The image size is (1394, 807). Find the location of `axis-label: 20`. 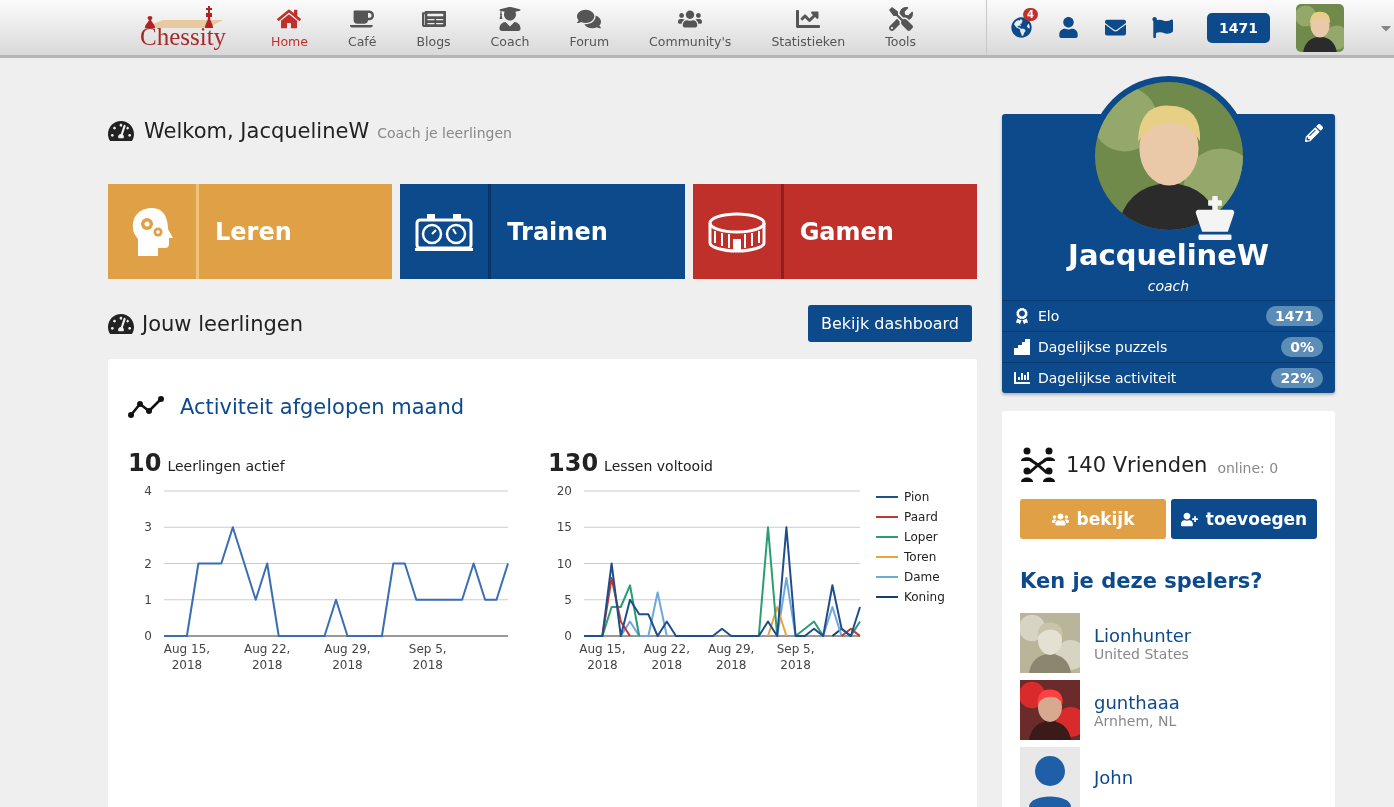

axis-label: 20 is located at coordinates (564, 491).